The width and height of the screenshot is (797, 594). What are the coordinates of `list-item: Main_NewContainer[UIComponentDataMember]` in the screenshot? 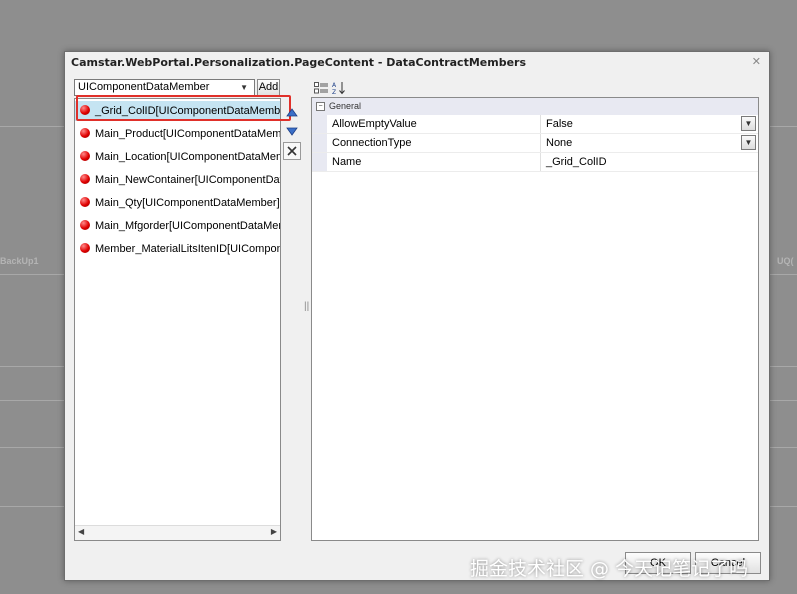 It's located at (177, 180).